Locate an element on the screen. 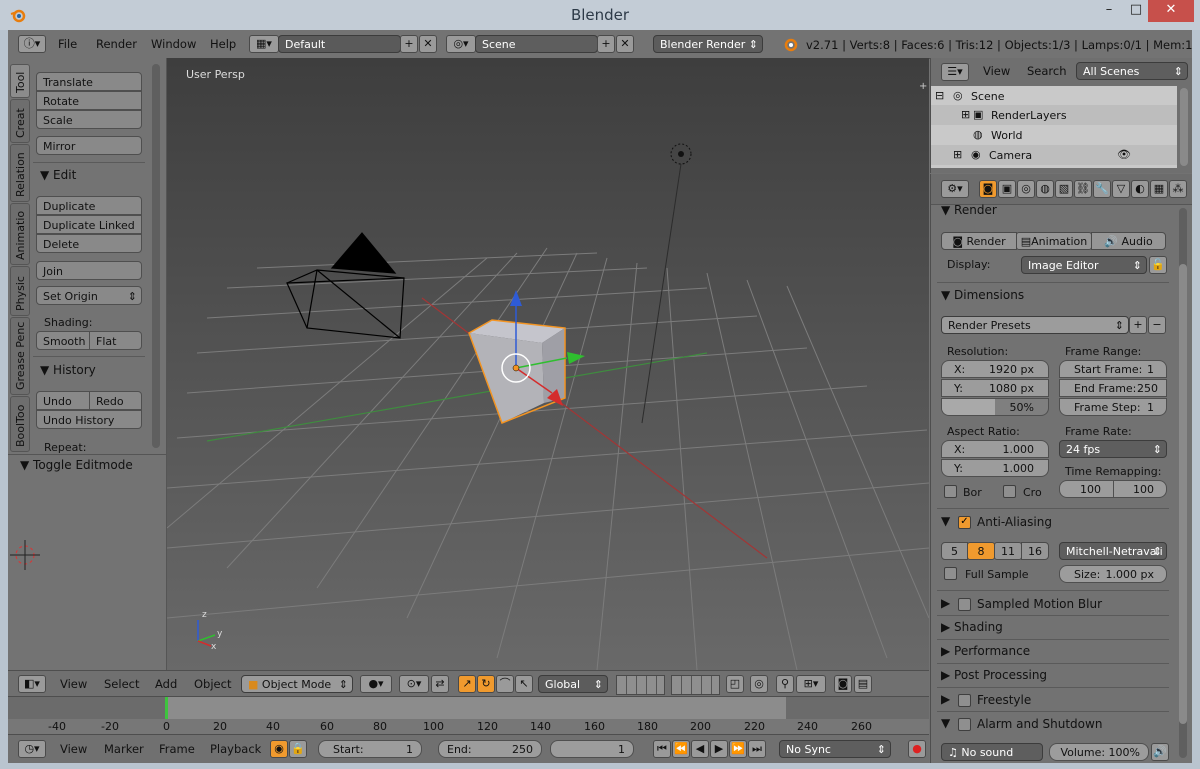 This screenshot has height=769, width=1200. world-context-icon: ◍ is located at coordinates (1045, 189).